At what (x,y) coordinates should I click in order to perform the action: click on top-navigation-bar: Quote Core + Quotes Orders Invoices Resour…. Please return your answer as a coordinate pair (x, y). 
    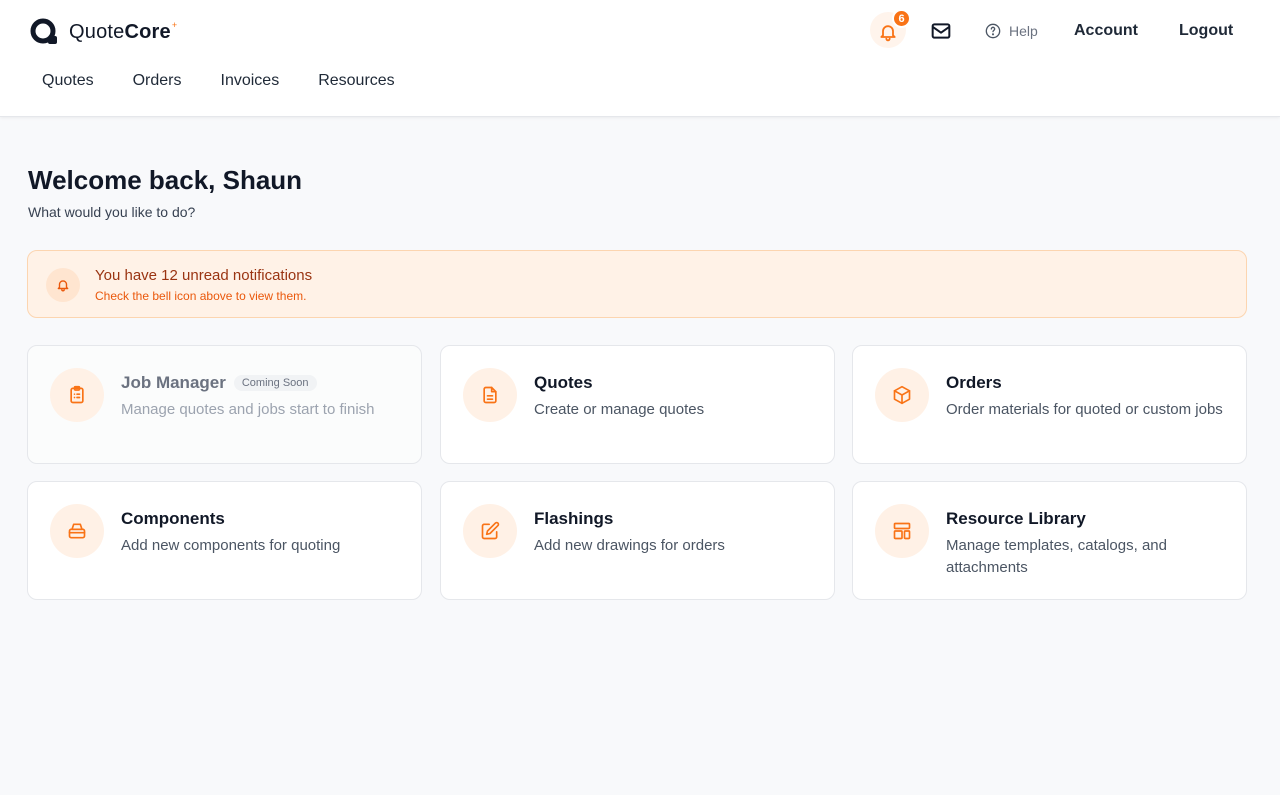
    Looking at the image, I should click on (640, 58).